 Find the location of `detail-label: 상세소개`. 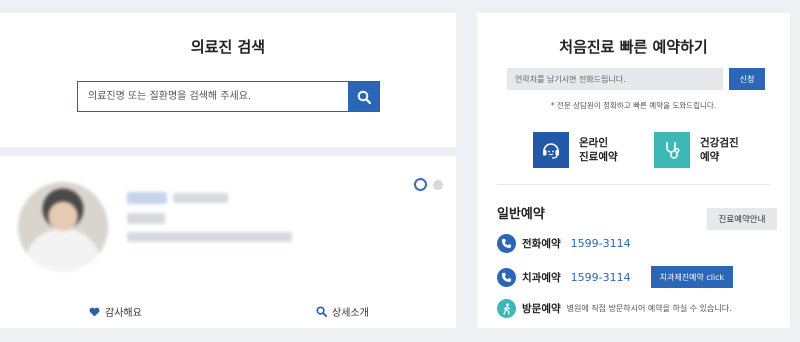

detail-label: 상세소개 is located at coordinates (350, 313).